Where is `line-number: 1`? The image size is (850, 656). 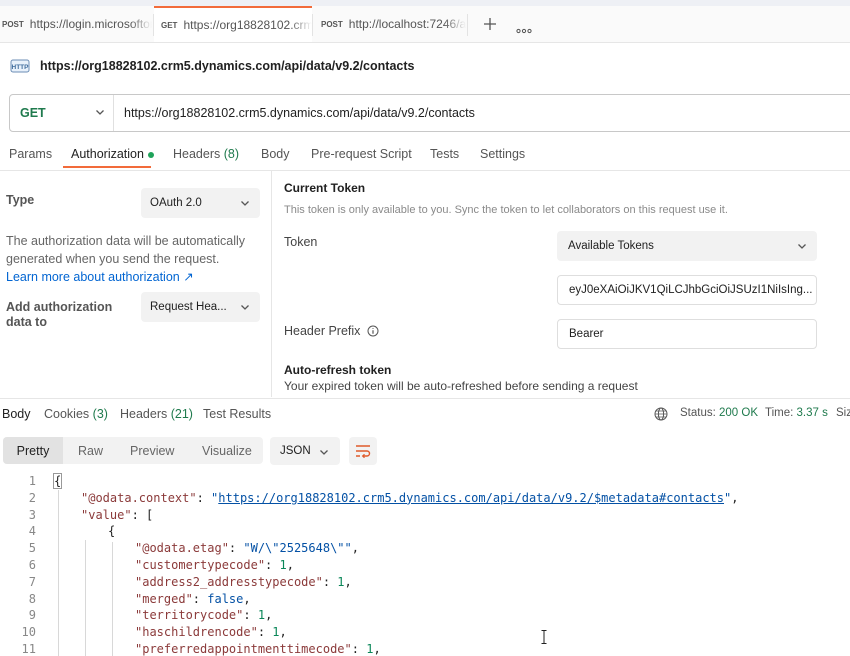
line-number: 1 is located at coordinates (28, 481).